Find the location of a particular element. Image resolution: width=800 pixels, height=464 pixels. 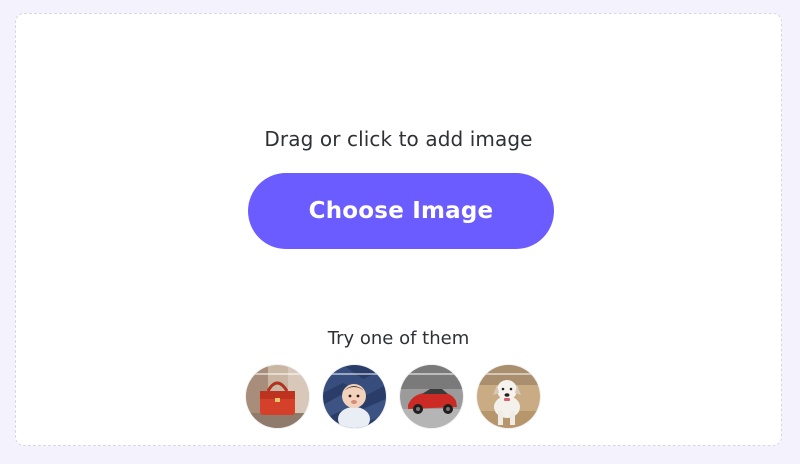

dropzone-hint: Drag or click to add image is located at coordinates (398, 139).